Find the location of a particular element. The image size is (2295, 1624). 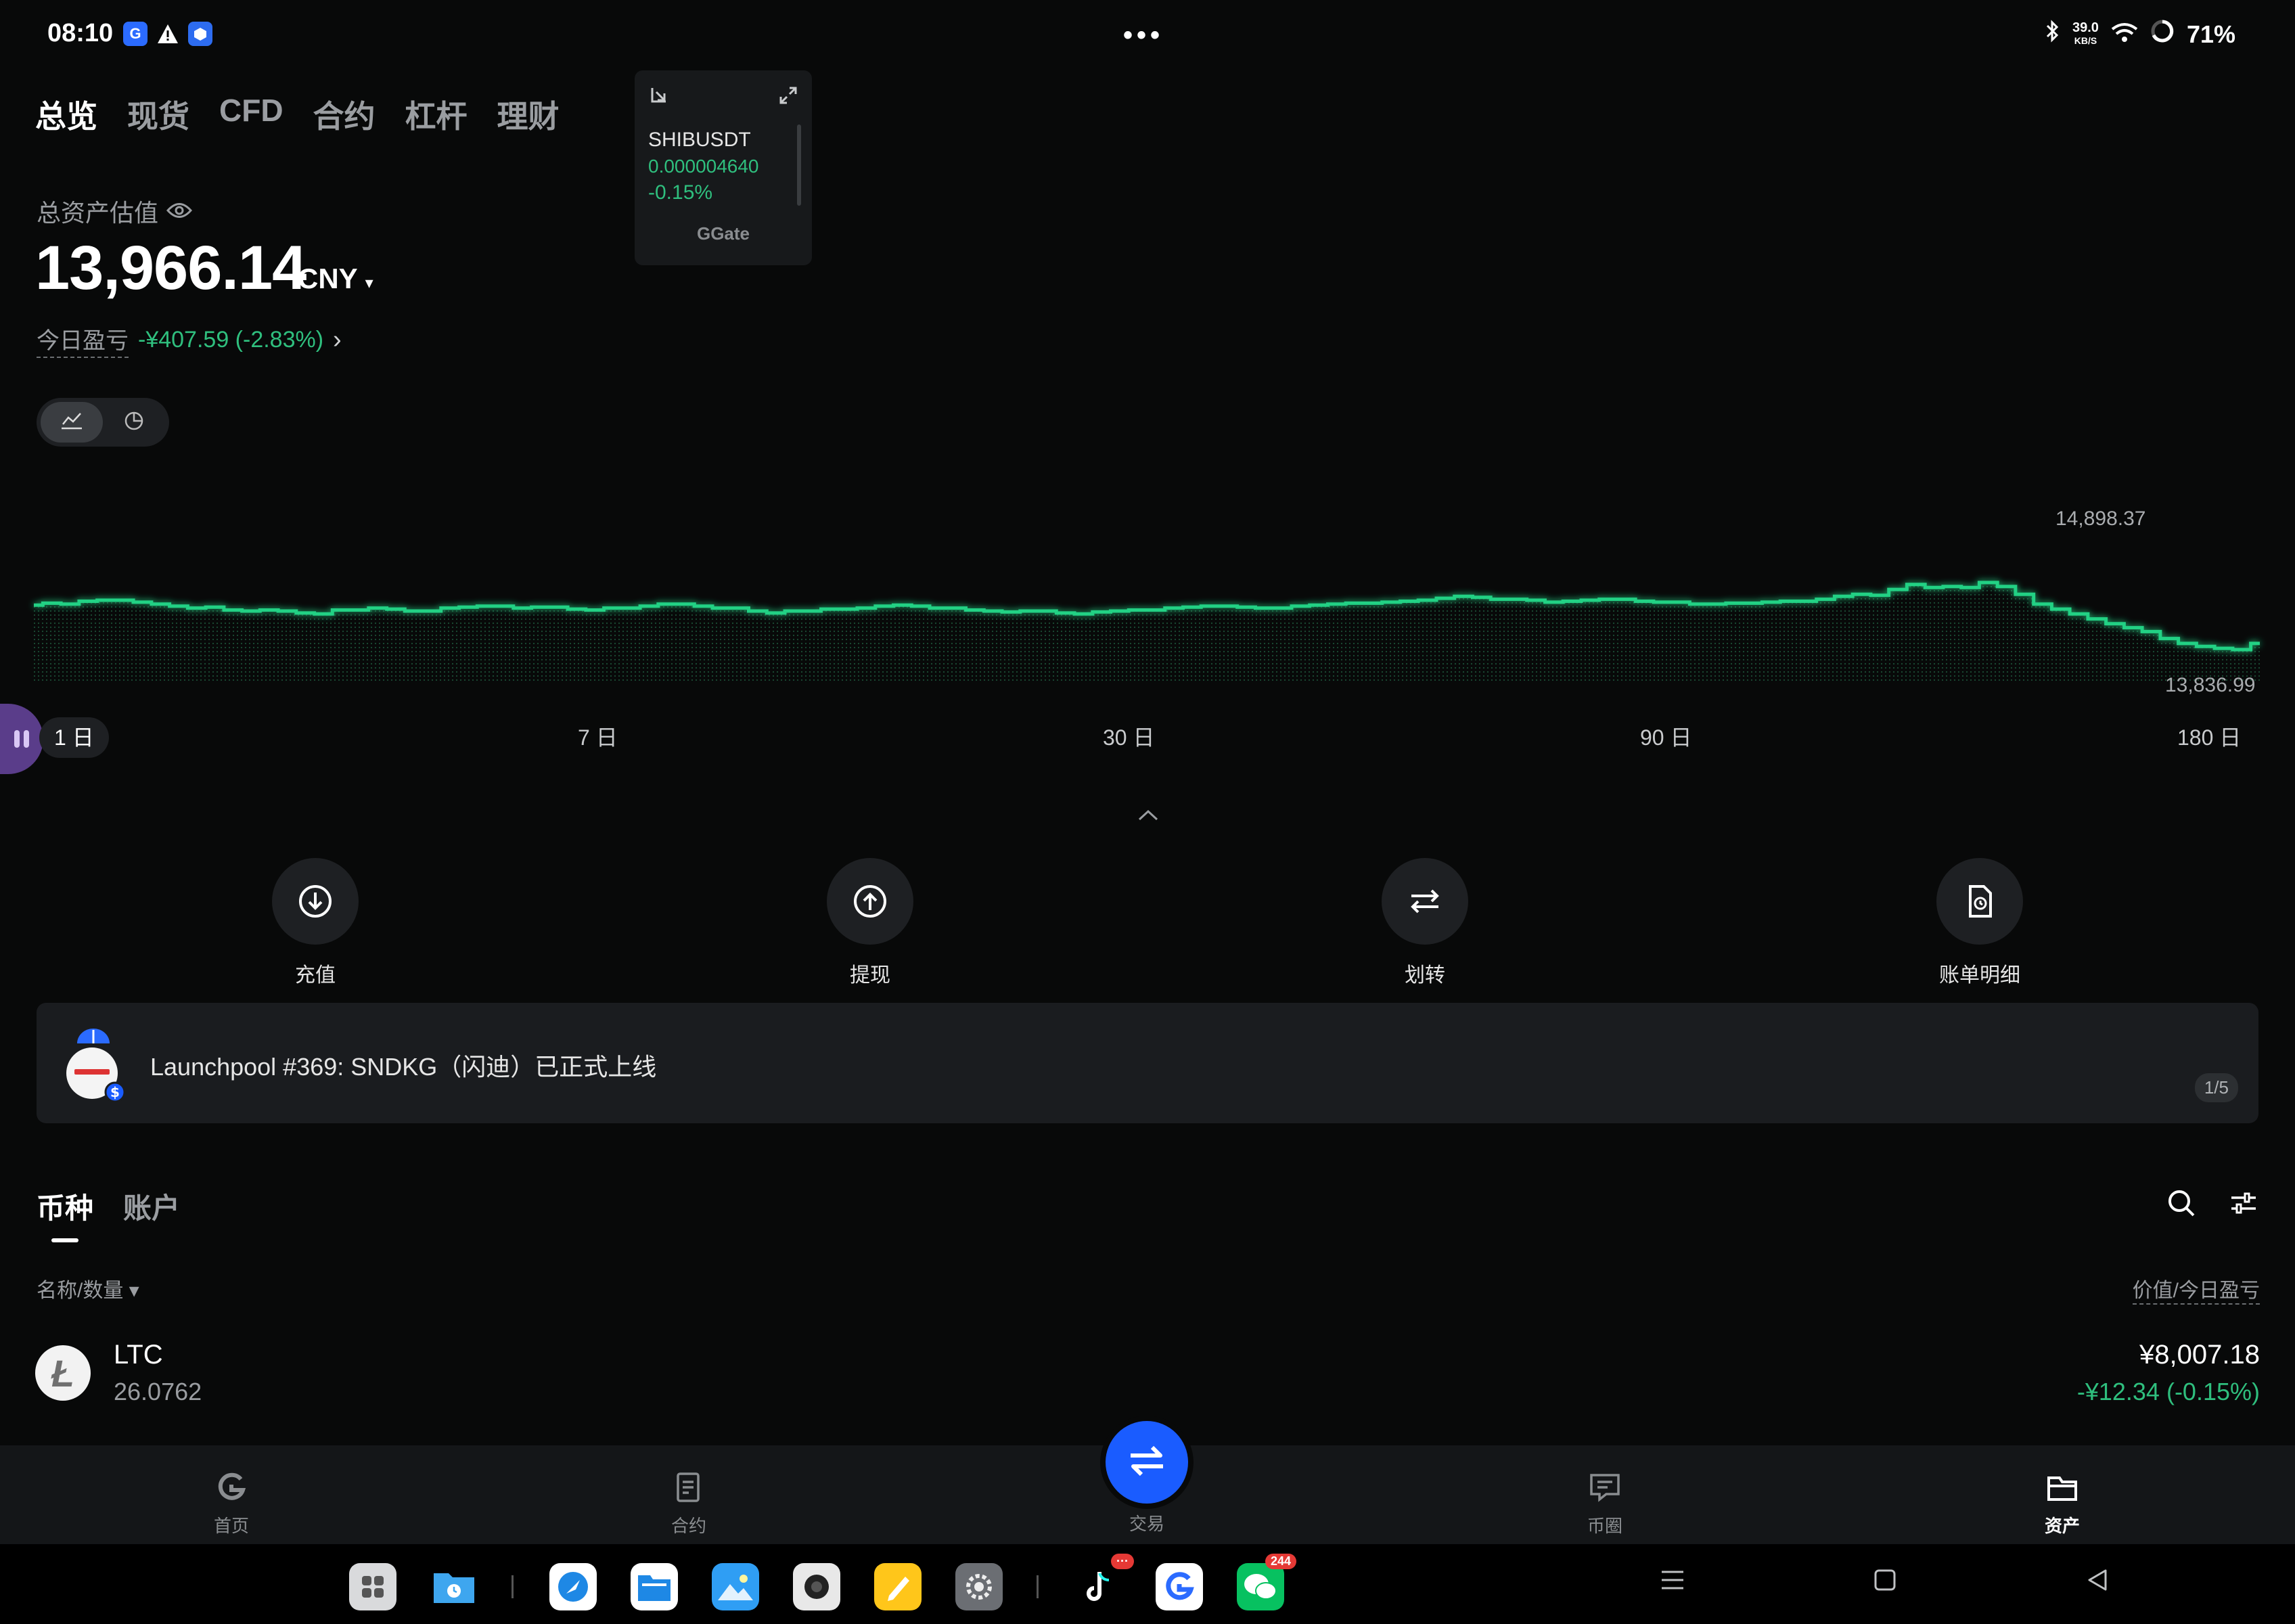

floating-price-widget: SHIBUSDT 0.000004640 -0.15% GGate is located at coordinates (724, 167).